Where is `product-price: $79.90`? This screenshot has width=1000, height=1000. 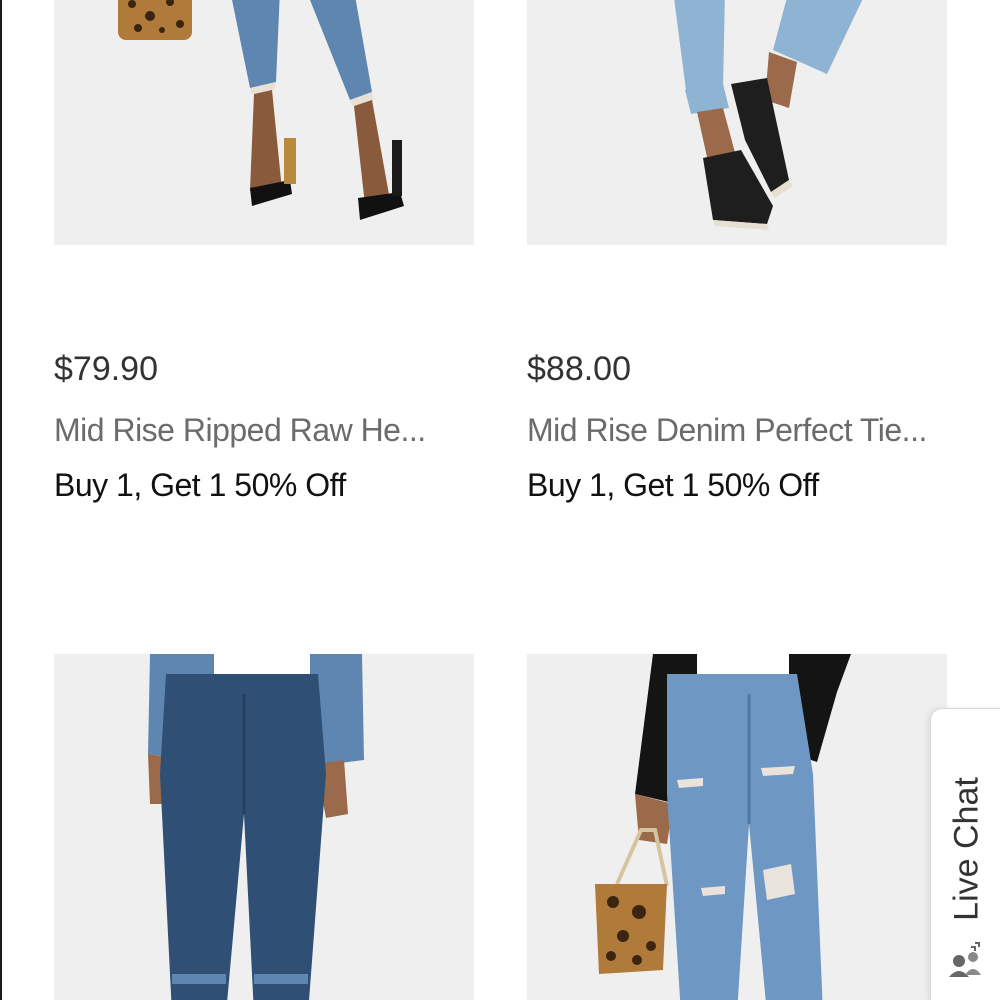 product-price: $79.90 is located at coordinates (106, 369).